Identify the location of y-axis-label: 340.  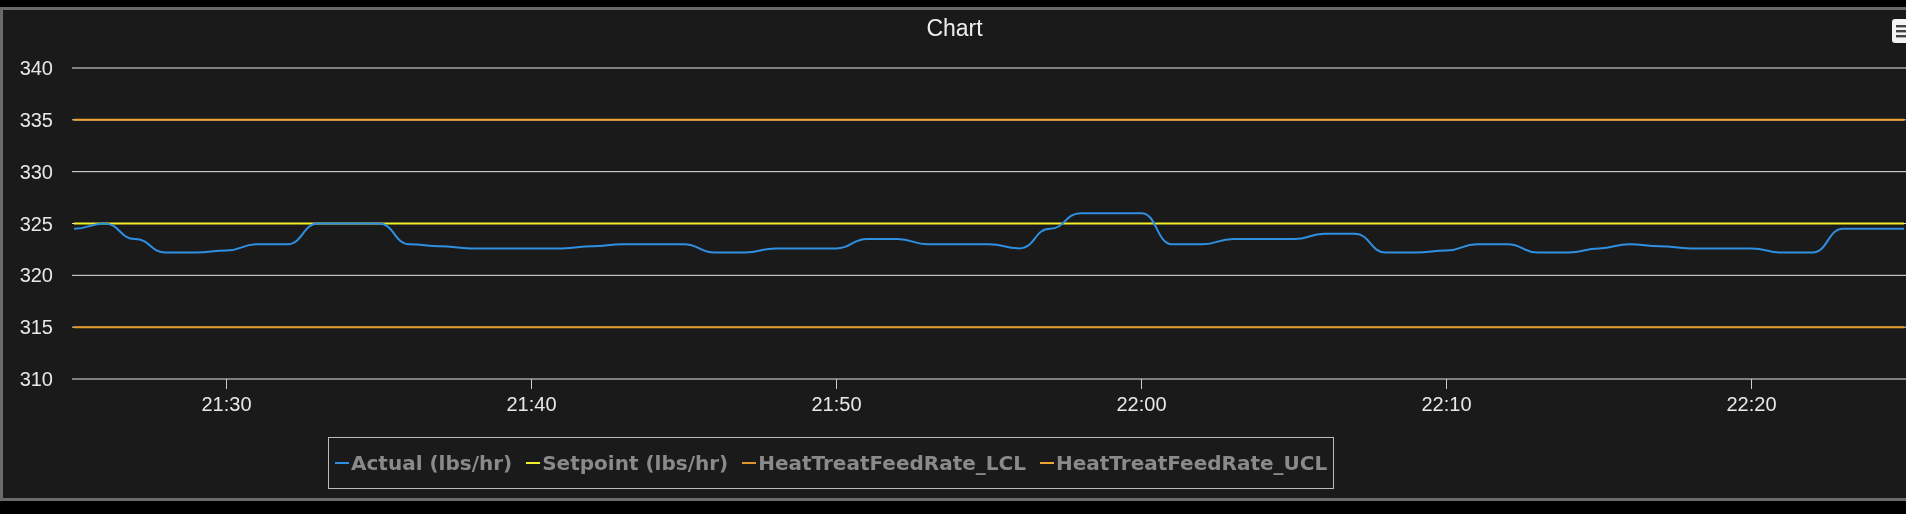
(36, 68).